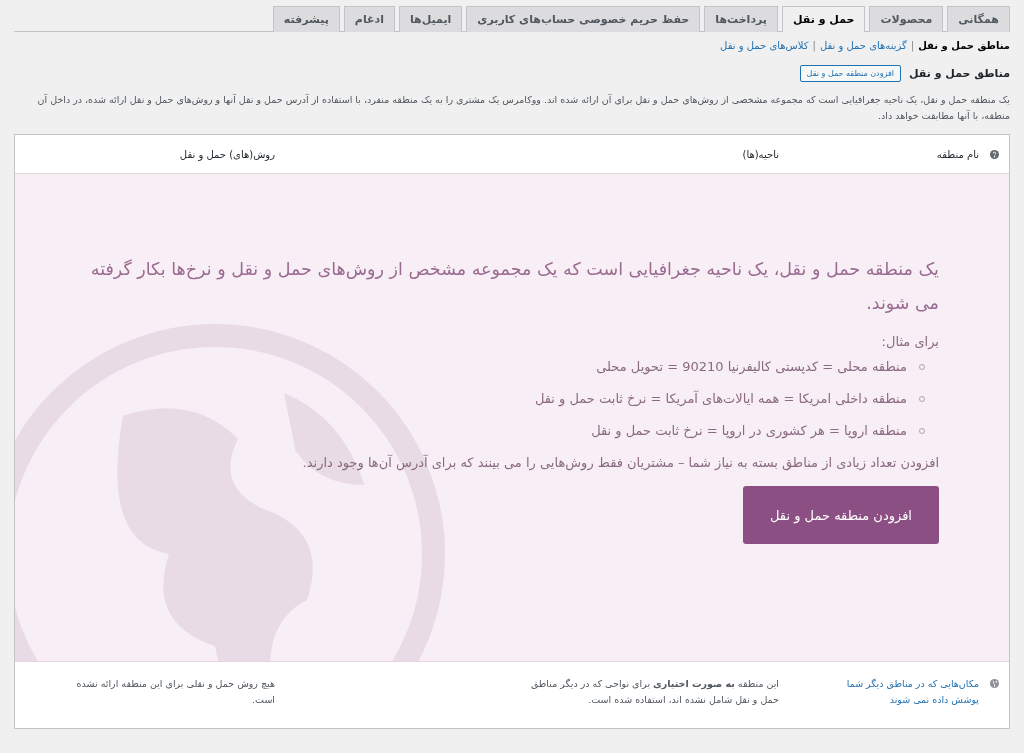  Describe the element at coordinates (654, 692) in the screenshot. I see `regions-text: این منطقه به صورت اختیاری برای نواحی که در دیگر مناطق حمل و نقل شامل نشده اند، استفاده شده است.` at that location.